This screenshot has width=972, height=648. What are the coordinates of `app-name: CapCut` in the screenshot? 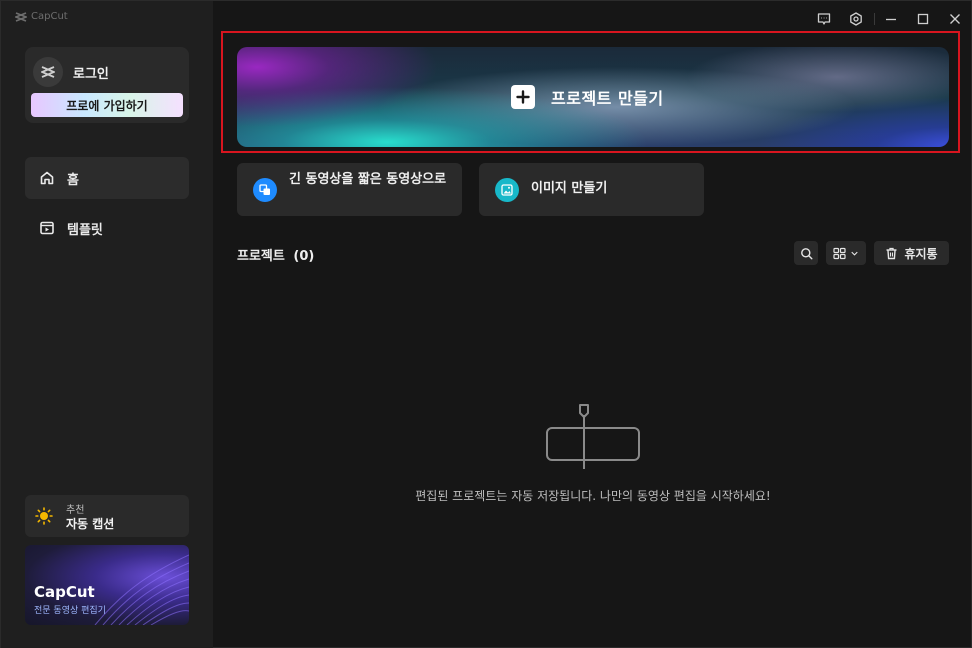 It's located at (49, 16).